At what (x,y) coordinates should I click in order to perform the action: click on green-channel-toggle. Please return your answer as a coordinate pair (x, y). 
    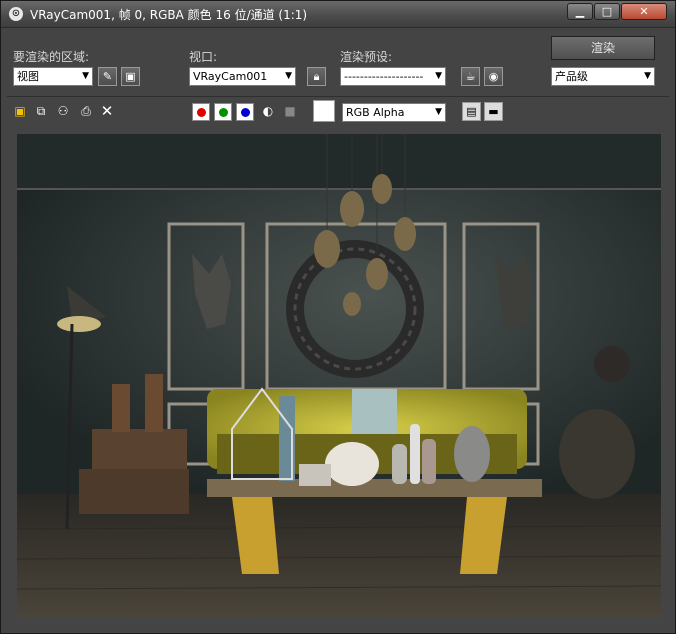
    Looking at the image, I should click on (223, 112).